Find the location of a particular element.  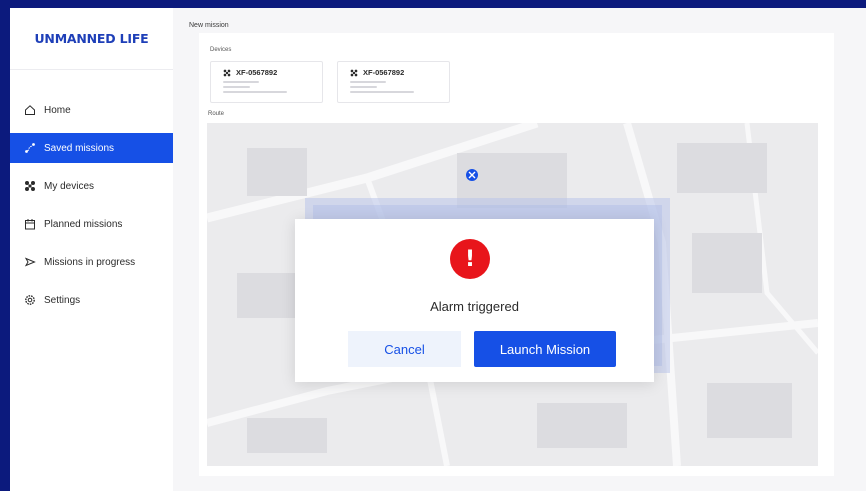

sidebar-item-label: Home is located at coordinates (57, 110).